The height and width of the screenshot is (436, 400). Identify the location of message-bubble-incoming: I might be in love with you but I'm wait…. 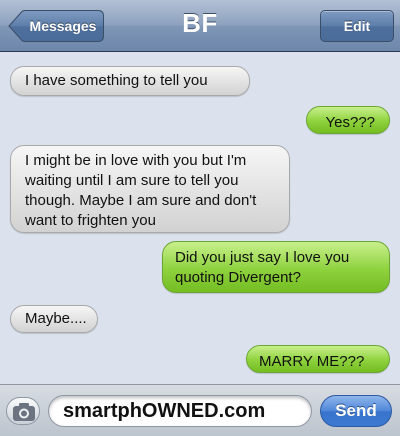
(148, 189).